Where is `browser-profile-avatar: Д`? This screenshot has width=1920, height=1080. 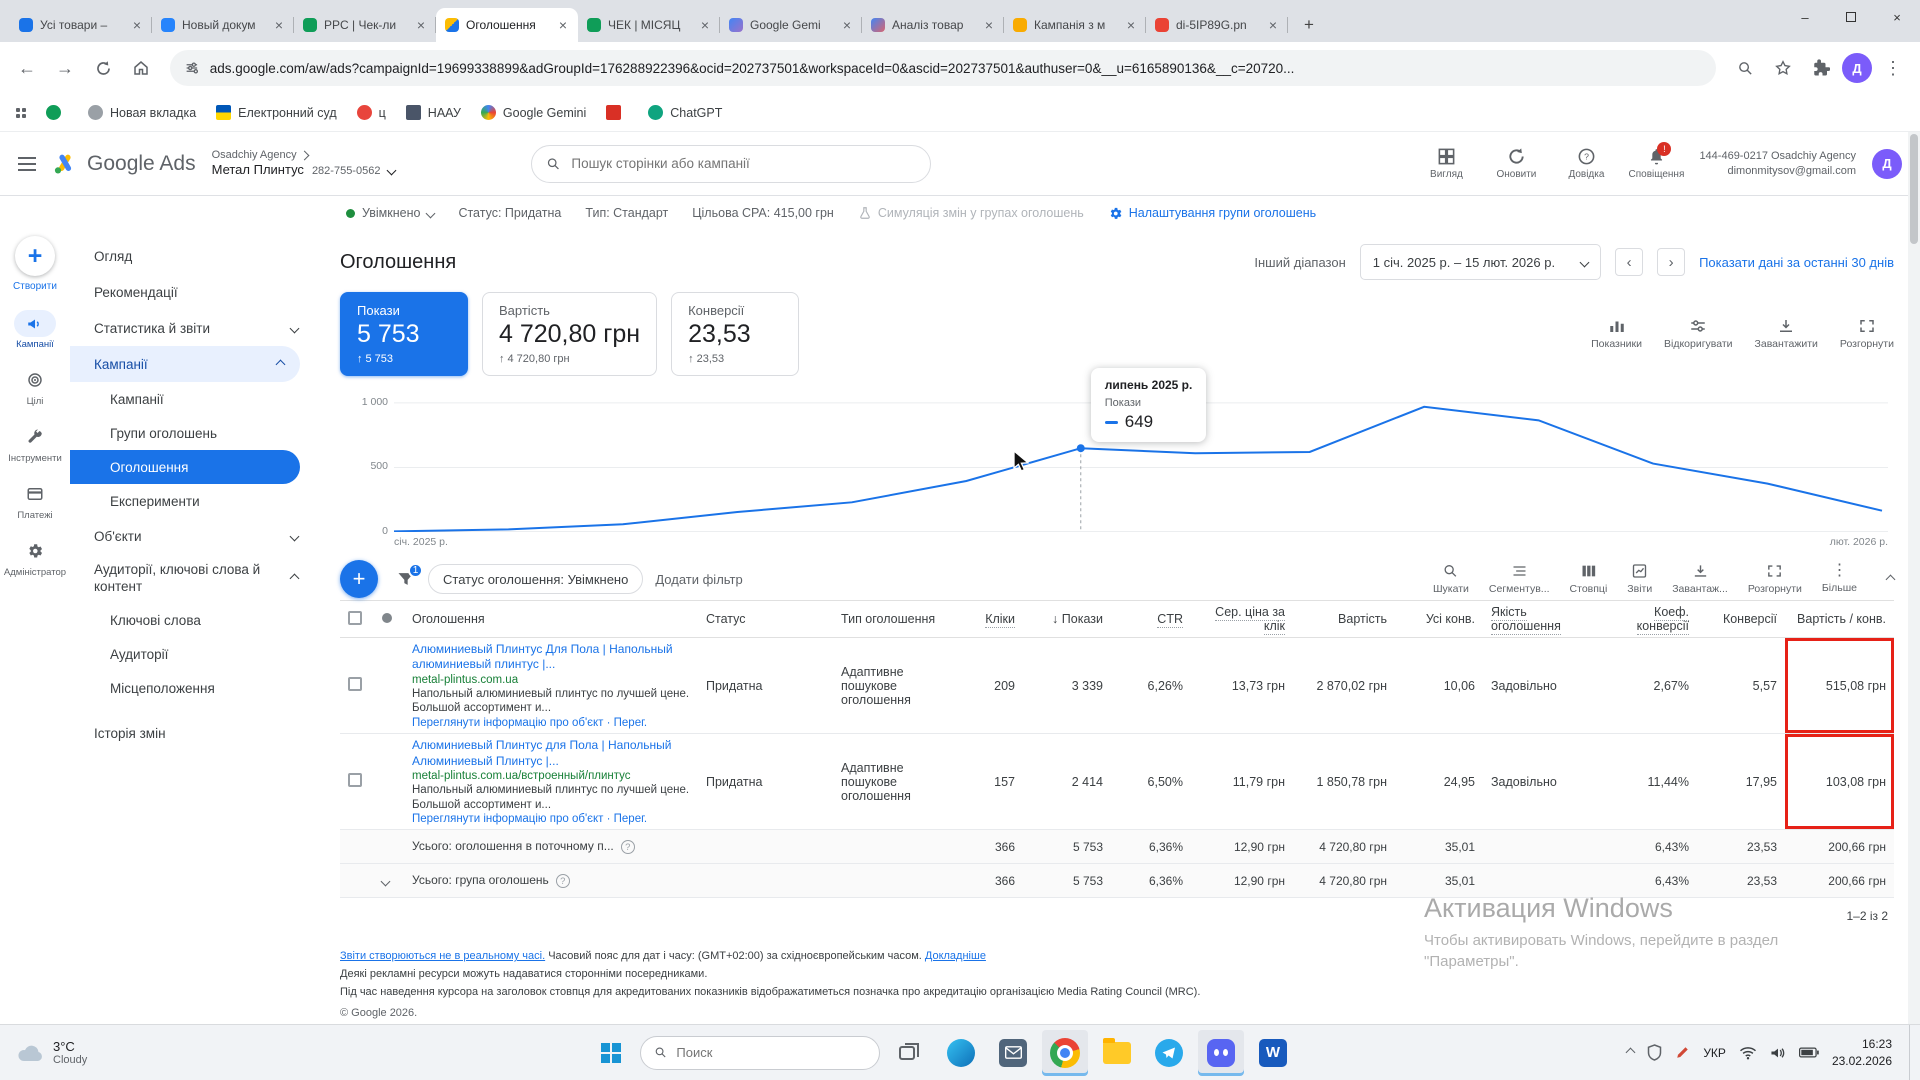
browser-profile-avatar: Д is located at coordinates (1857, 68).